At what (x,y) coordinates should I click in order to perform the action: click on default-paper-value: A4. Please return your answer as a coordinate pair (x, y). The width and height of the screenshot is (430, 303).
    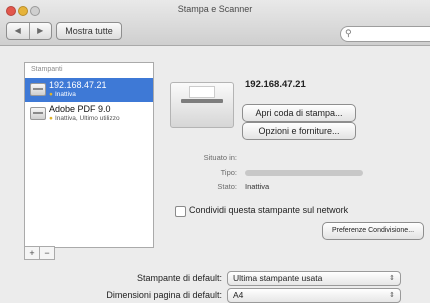
    Looking at the image, I should click on (238, 295).